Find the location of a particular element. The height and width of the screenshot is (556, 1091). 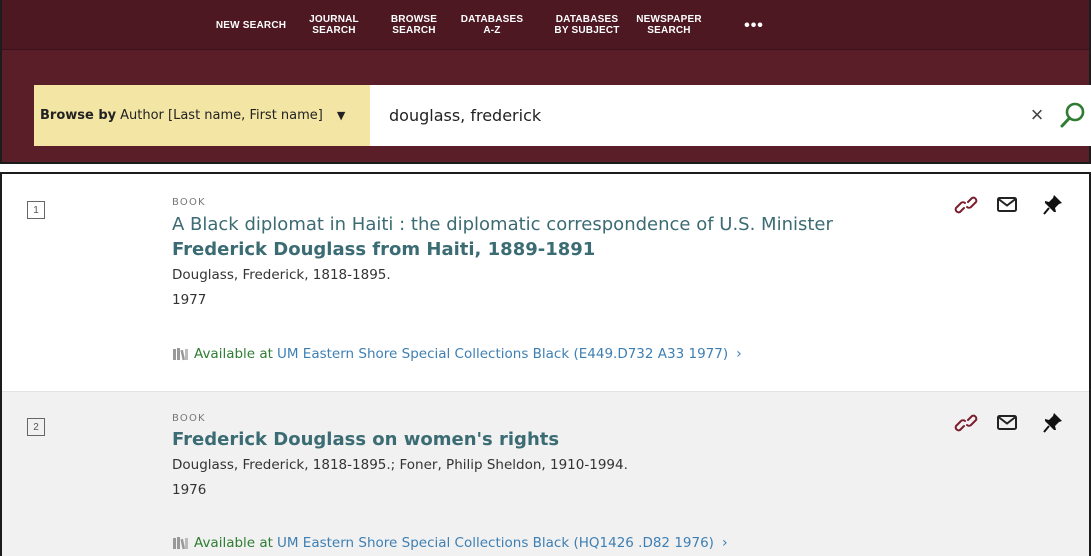

chevron-down-icon: ▼ is located at coordinates (341, 115).